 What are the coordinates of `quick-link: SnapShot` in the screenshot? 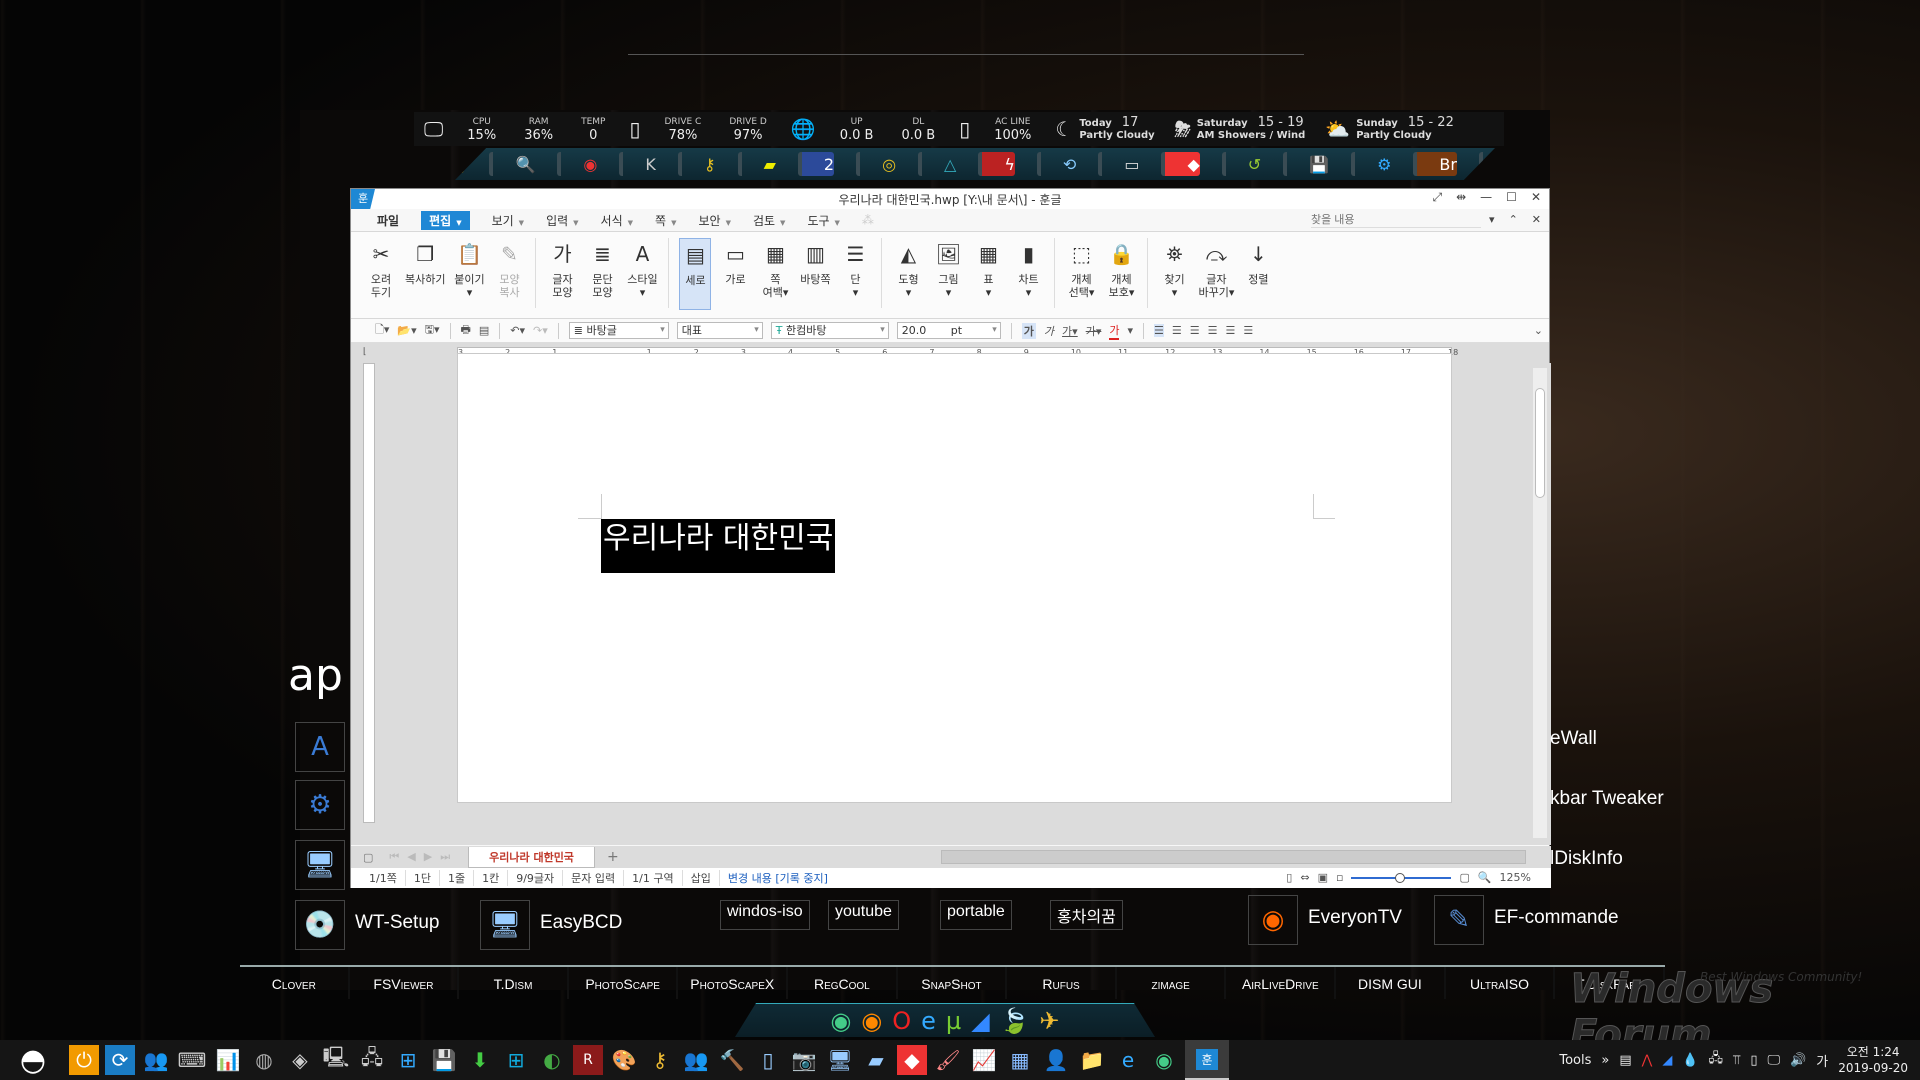 It's located at (953, 983).